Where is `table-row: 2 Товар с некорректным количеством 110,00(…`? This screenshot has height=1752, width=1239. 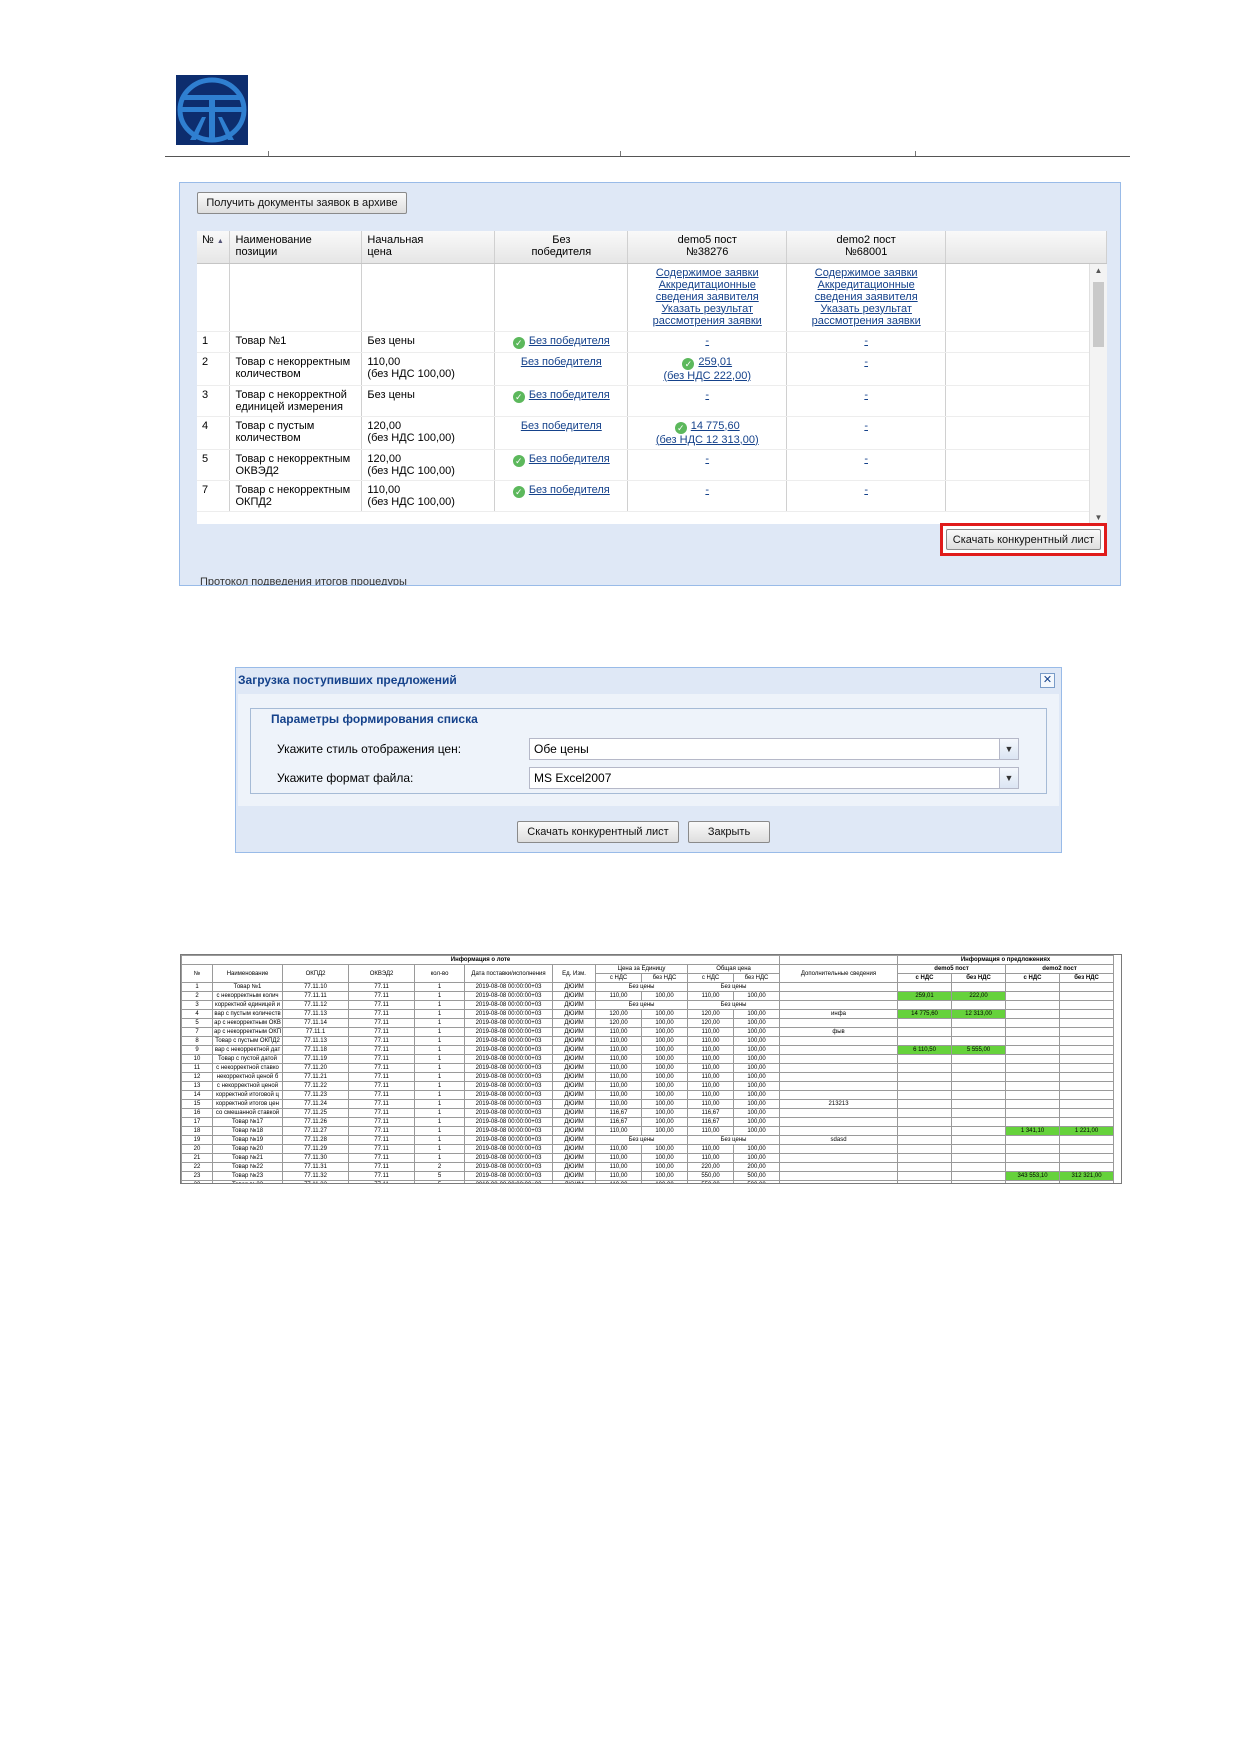 table-row: 2 Товар с некорректным количеством 110,00(… is located at coordinates (652, 369).